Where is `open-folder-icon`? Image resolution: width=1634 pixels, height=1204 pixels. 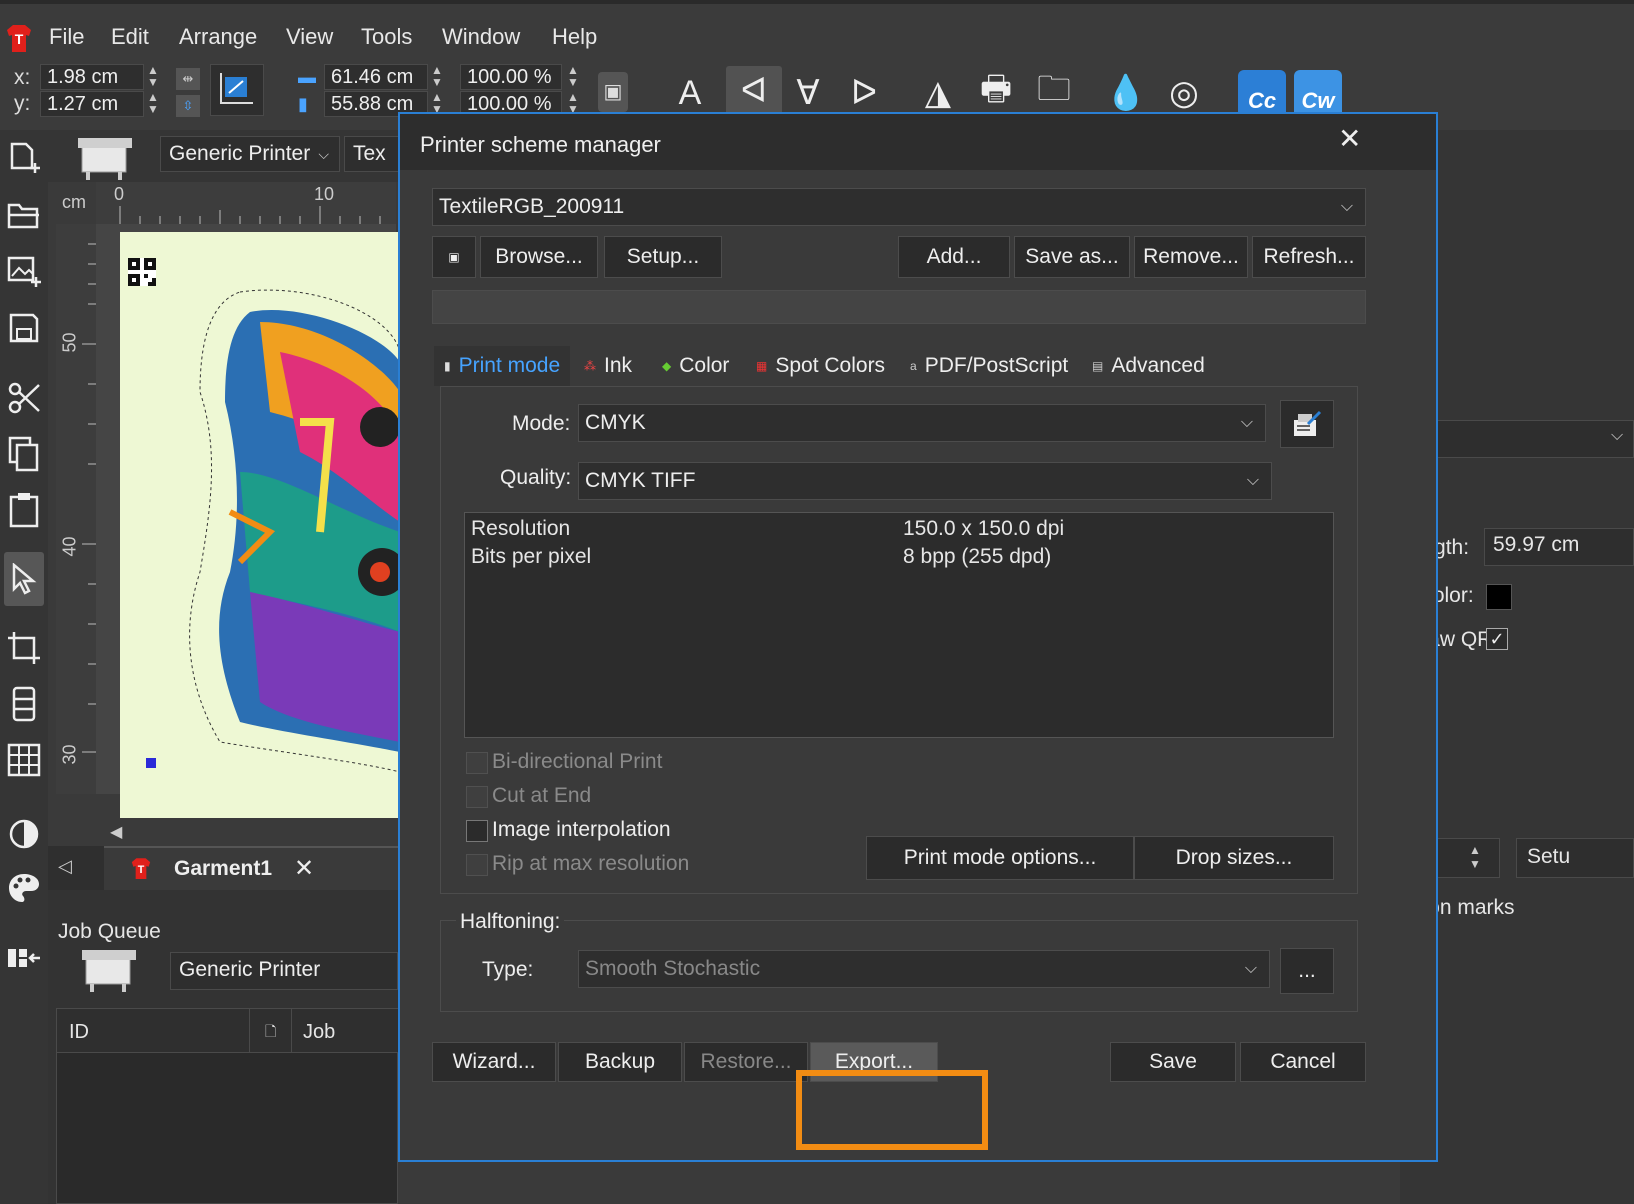 open-folder-icon is located at coordinates (24, 216).